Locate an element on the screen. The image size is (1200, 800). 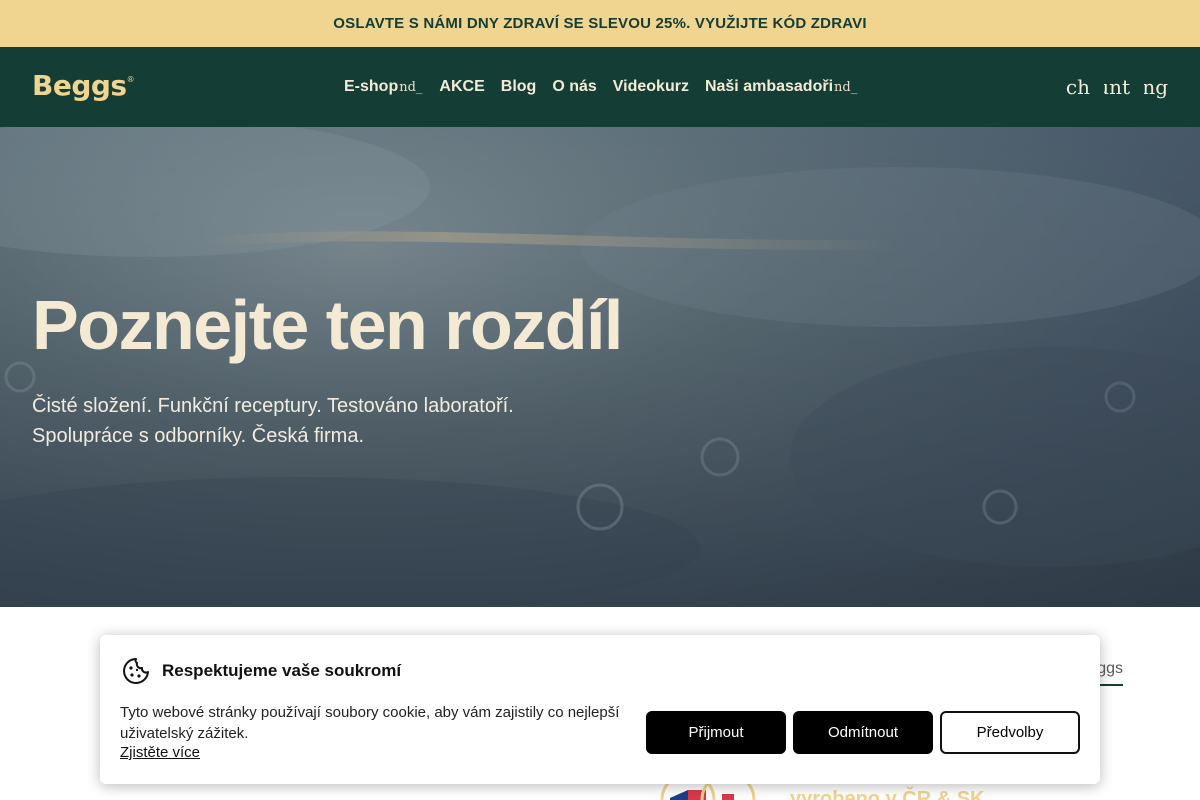
hero-subtitle-line2: Spolupráce s odborníky. Česká firma. is located at coordinates (198, 436).